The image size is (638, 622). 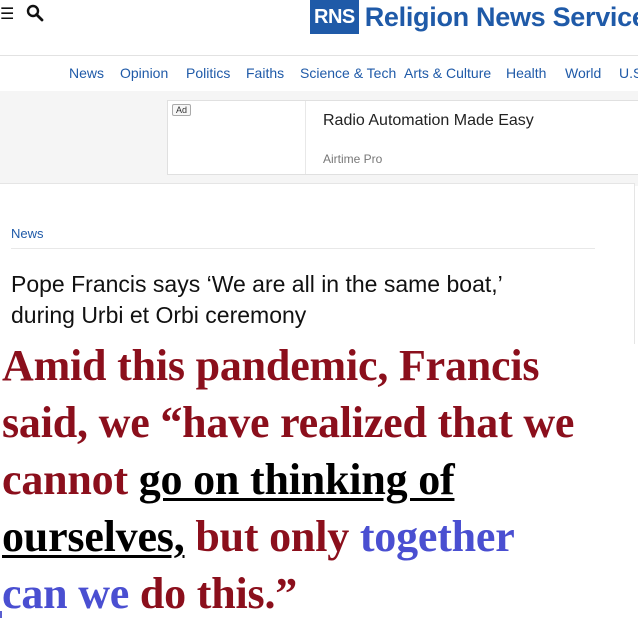 I want to click on quote-underlined-text: go on thinking of, so click(x=296, y=479).